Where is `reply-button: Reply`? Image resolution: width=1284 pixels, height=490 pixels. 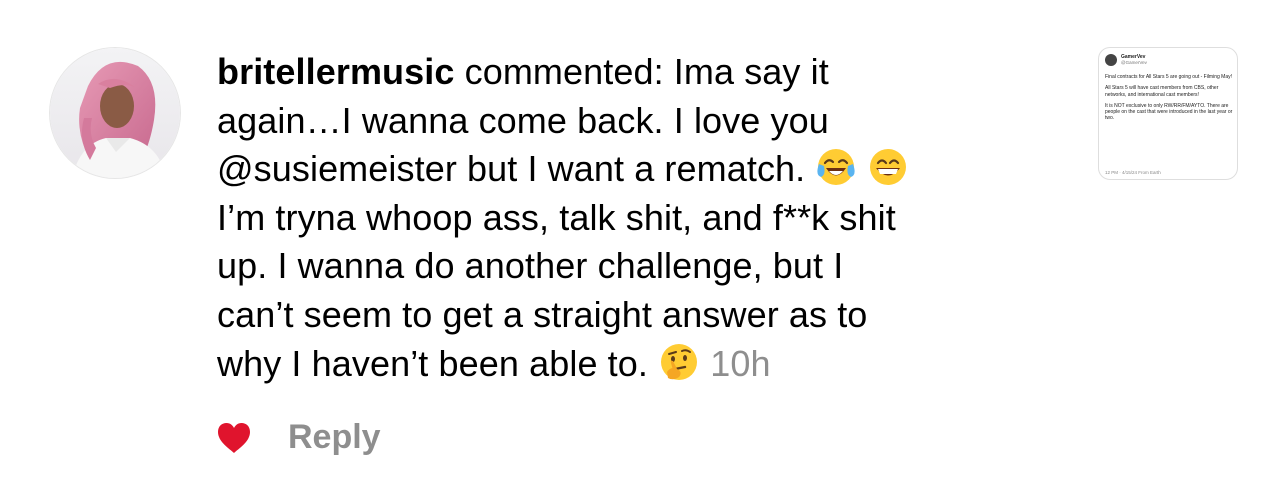
reply-button: Reply is located at coordinates (334, 437).